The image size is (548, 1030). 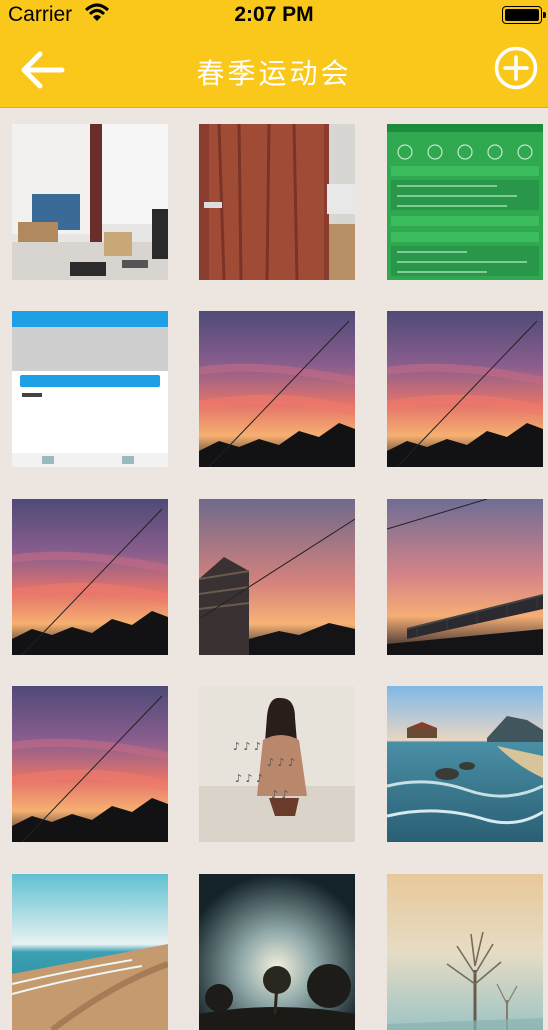 What do you see at coordinates (274, 73) in the screenshot?
I see `page-title: 春季运动会` at bounding box center [274, 73].